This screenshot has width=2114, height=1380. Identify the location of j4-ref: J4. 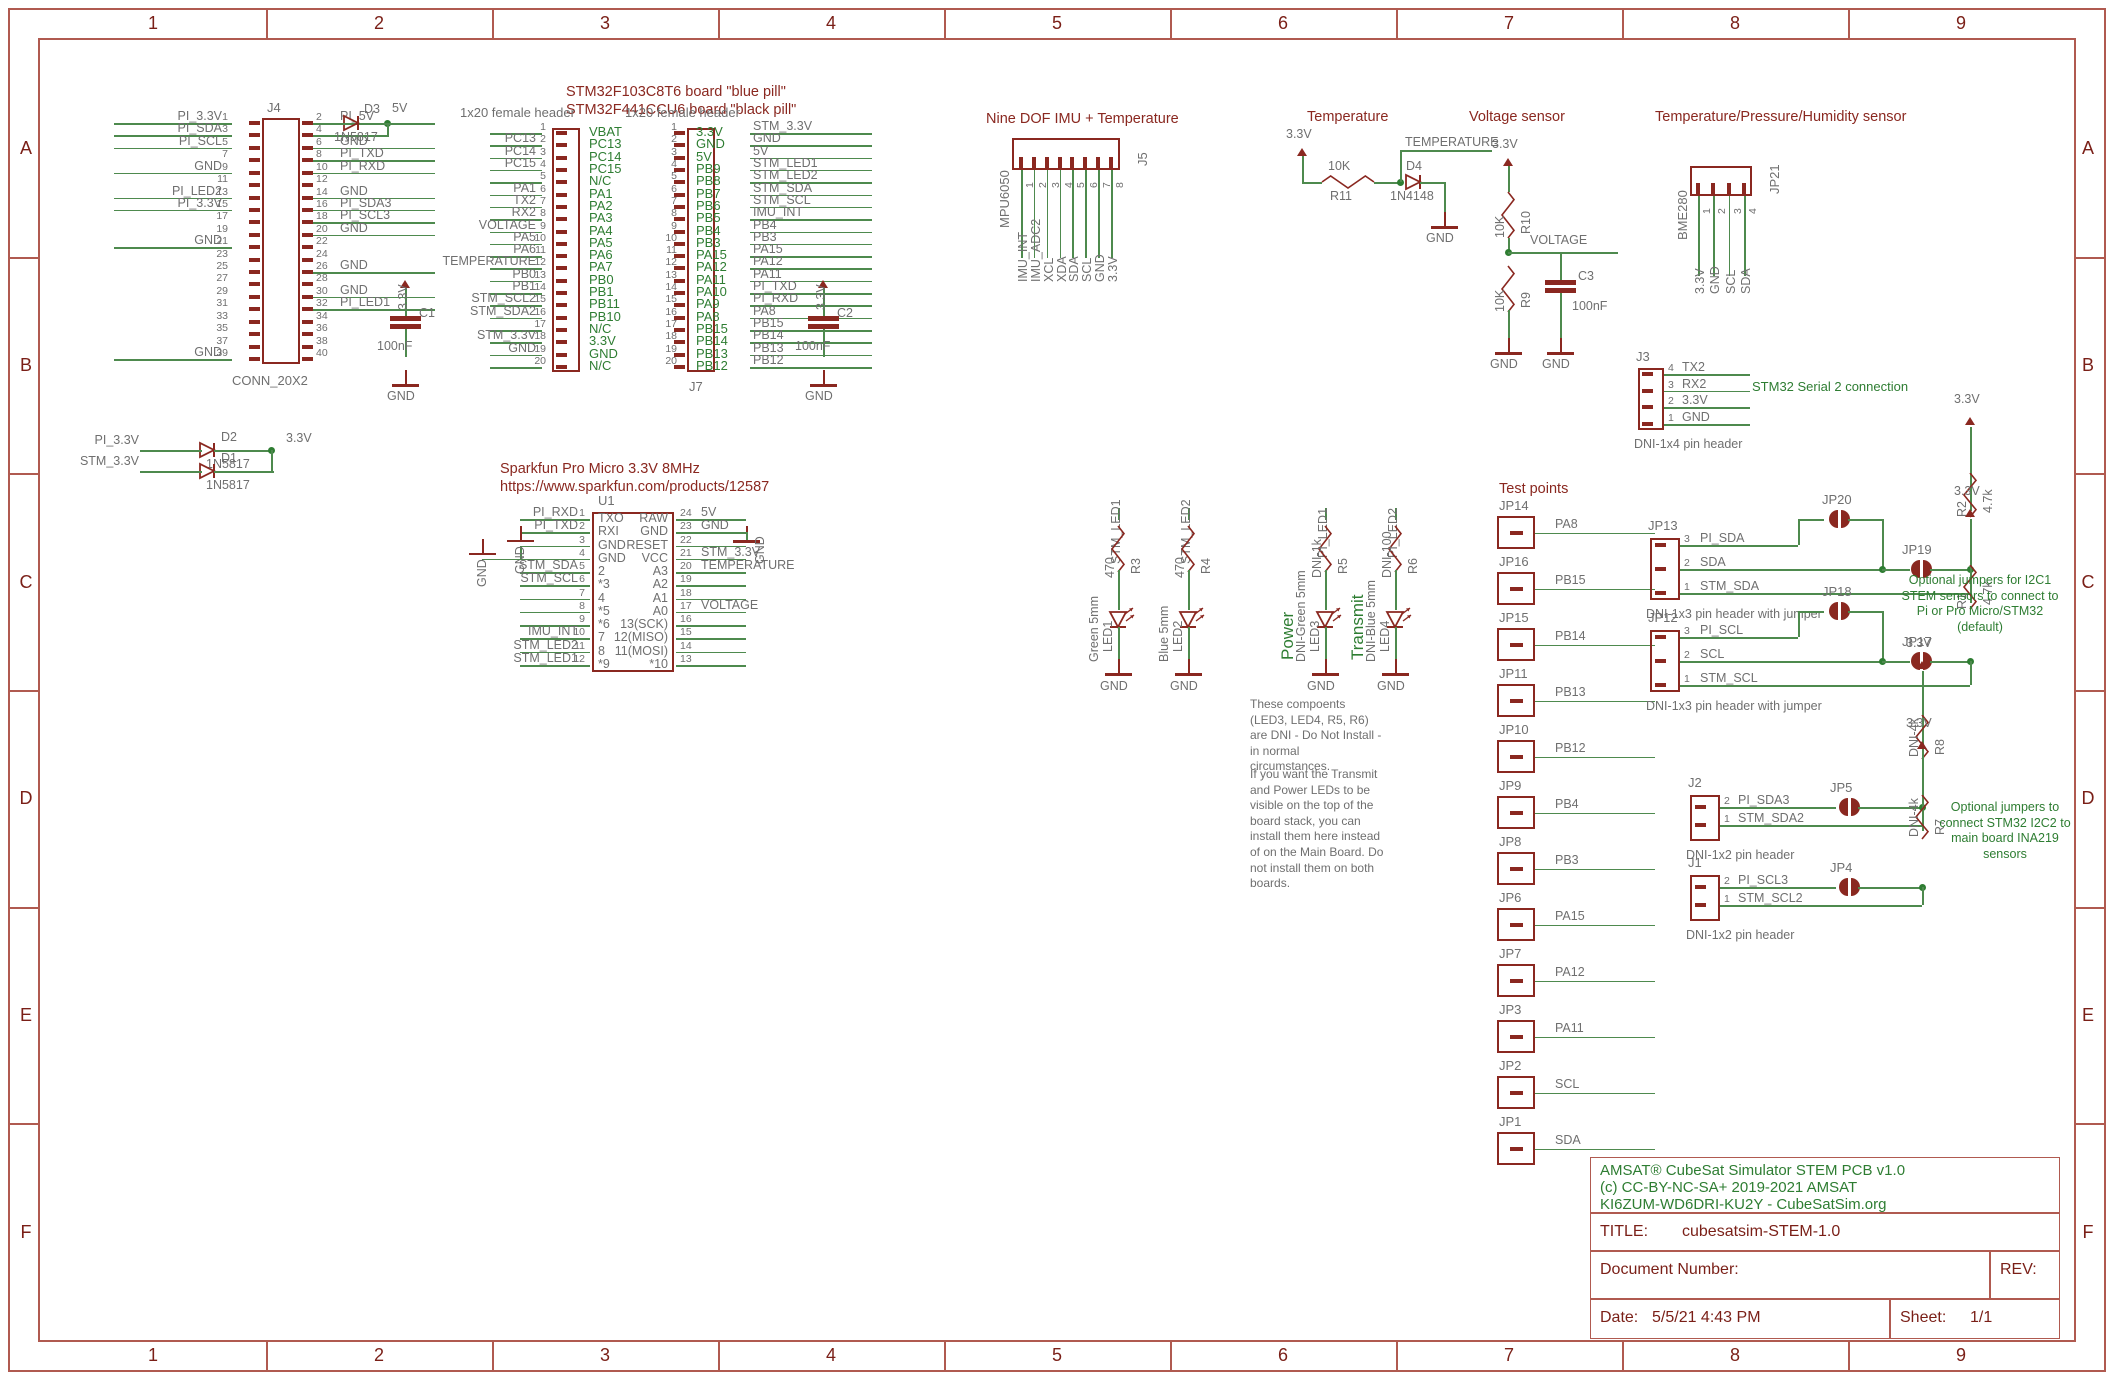
(274, 107).